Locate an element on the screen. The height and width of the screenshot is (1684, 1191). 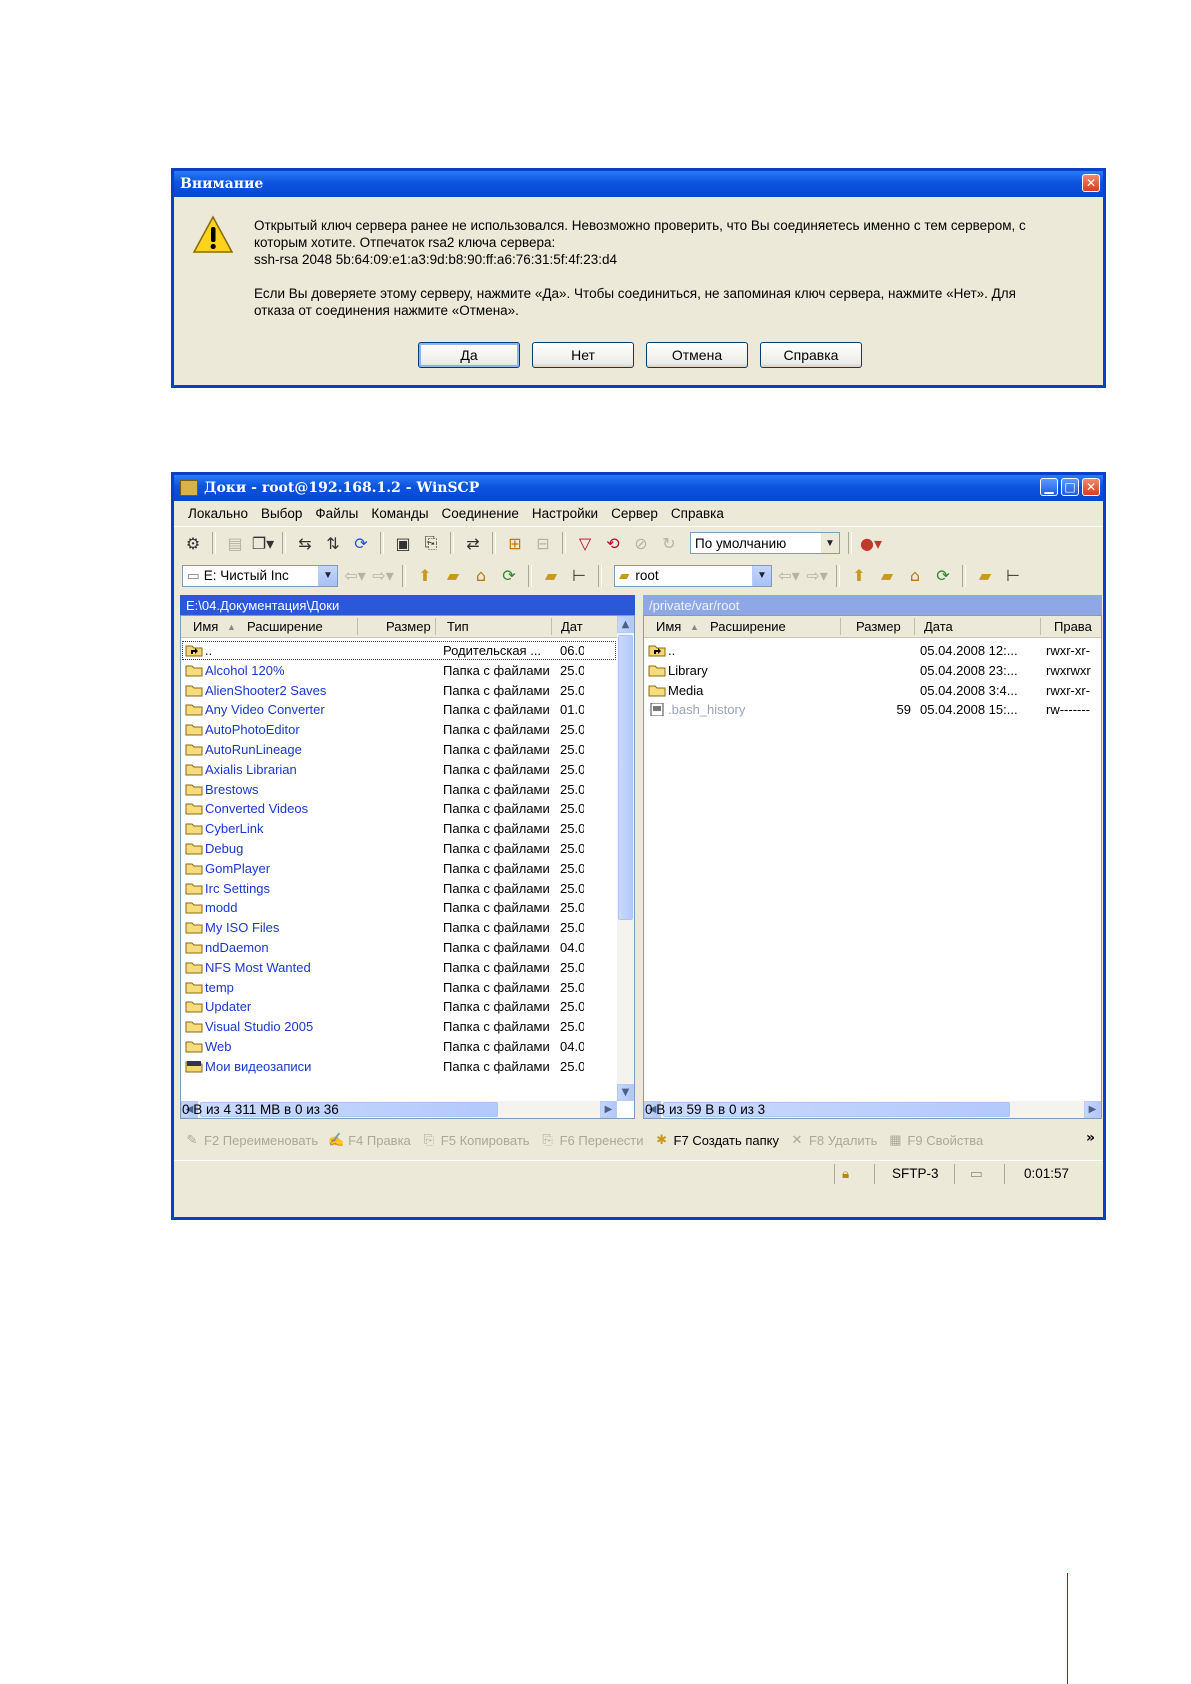
back-icon: ⇦▾ is located at coordinates (355, 576).